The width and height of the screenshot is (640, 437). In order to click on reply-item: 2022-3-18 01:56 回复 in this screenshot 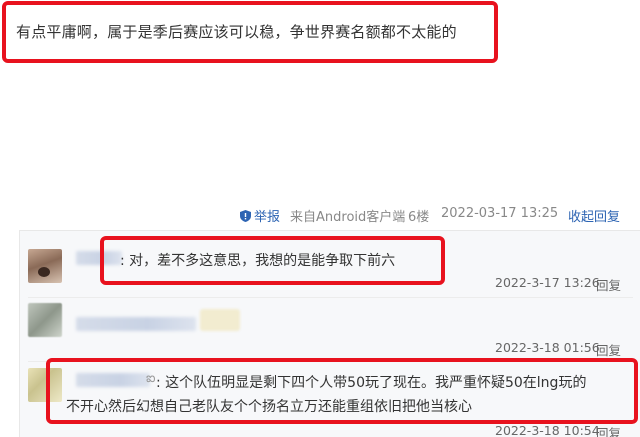, I will do `click(330, 328)`.